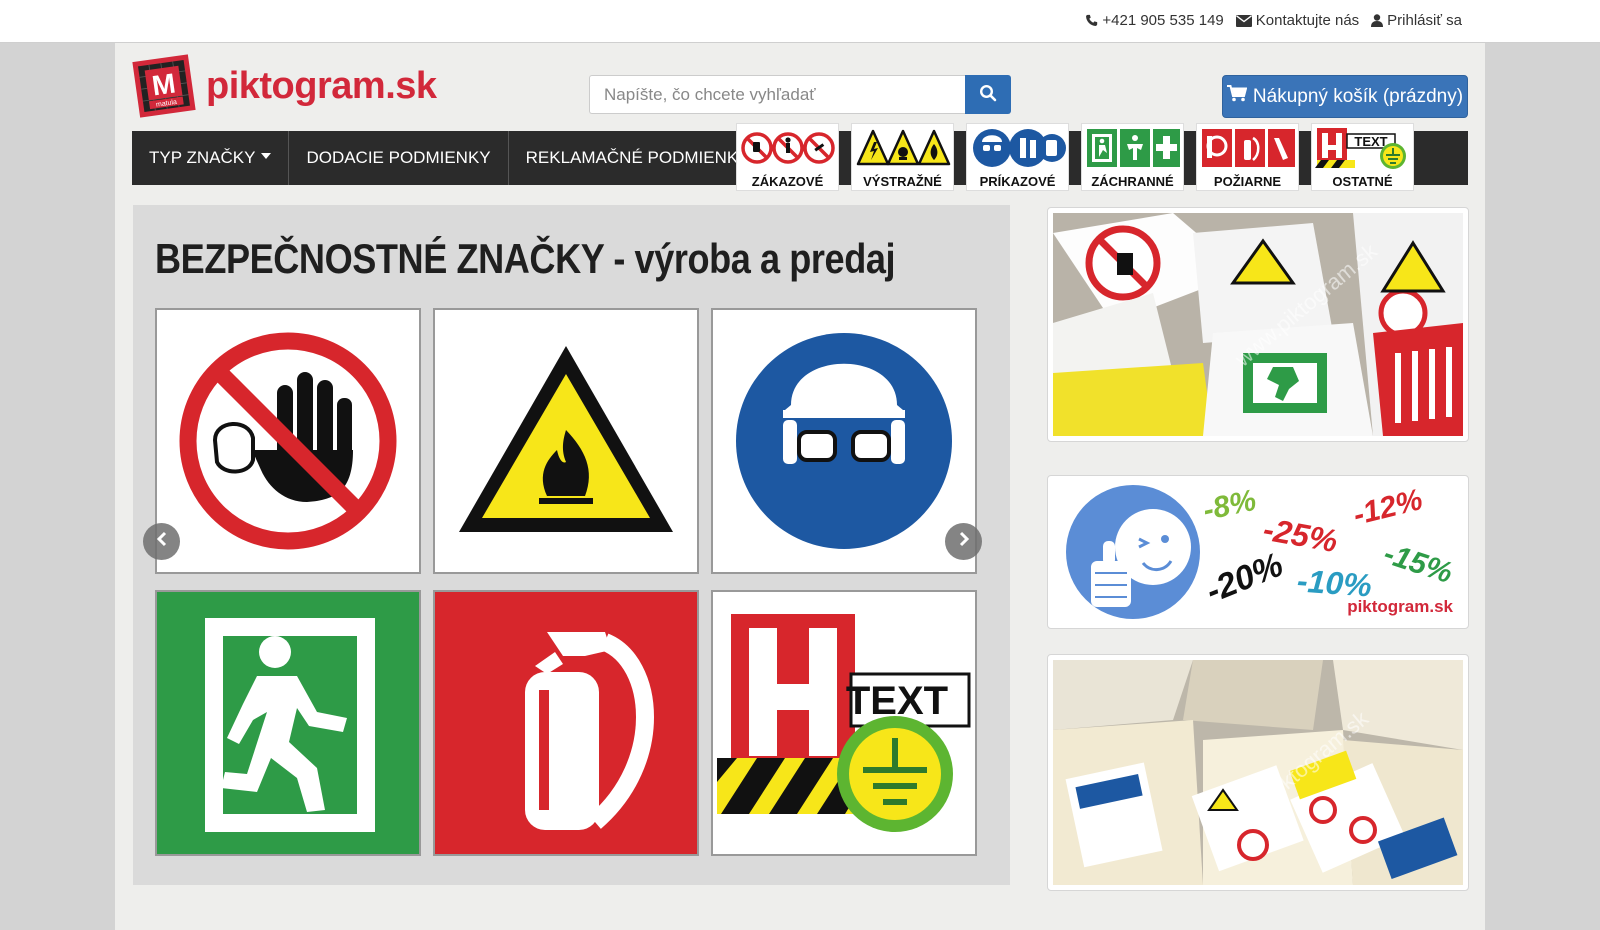 This screenshot has height=930, width=1600. What do you see at coordinates (1091, 20) in the screenshot?
I see `phone-icon` at bounding box center [1091, 20].